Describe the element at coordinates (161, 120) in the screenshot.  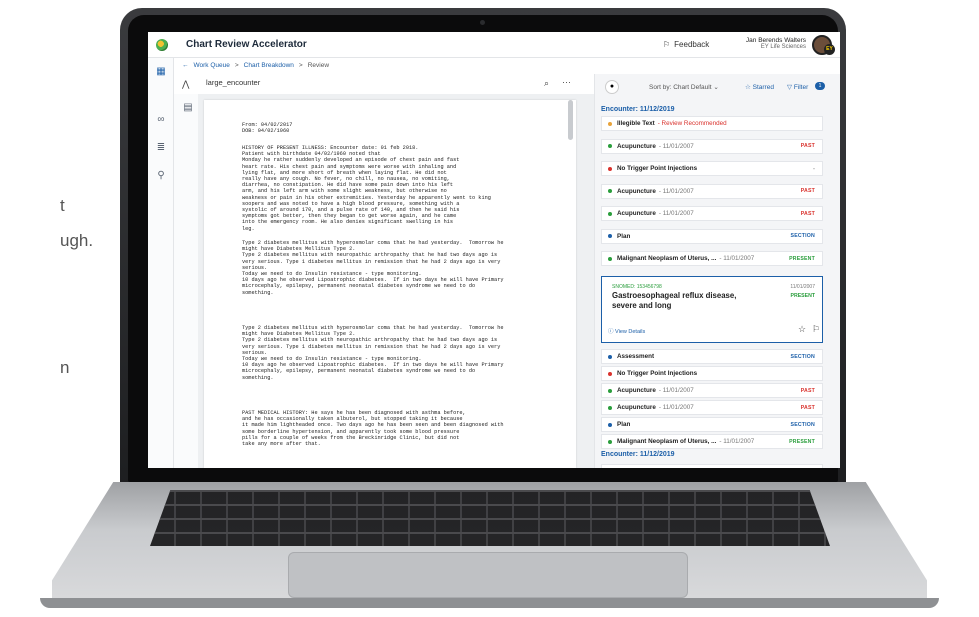
I see `glasses-icon: ∞` at that location.